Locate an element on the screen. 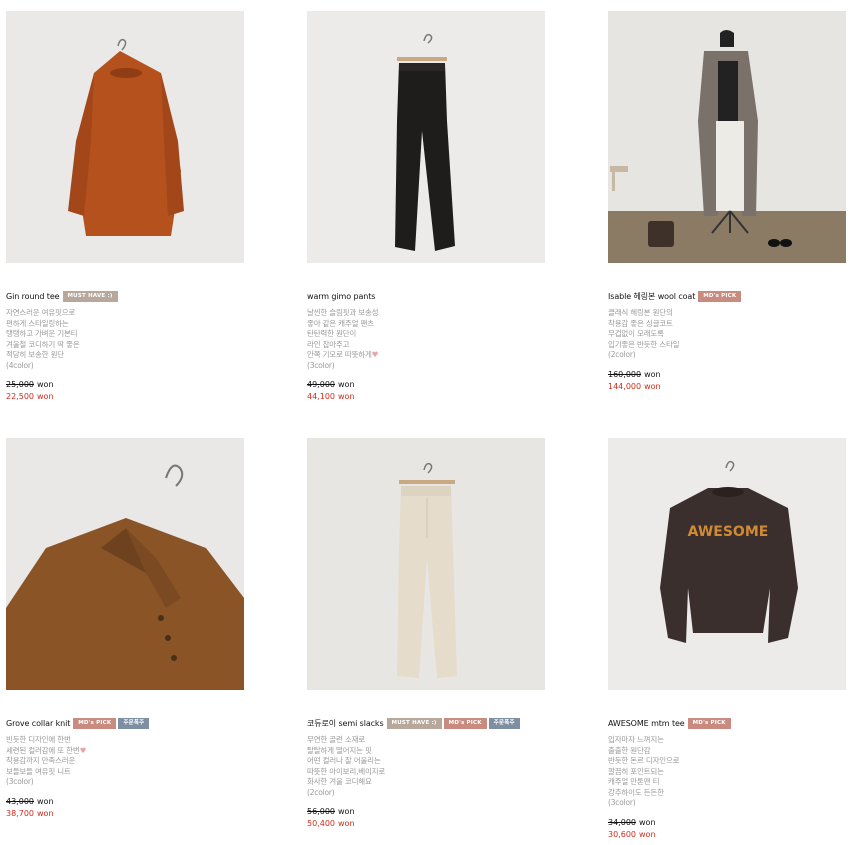 This screenshot has width=850, height=845. product-name: warm gimo pants is located at coordinates (341, 296).